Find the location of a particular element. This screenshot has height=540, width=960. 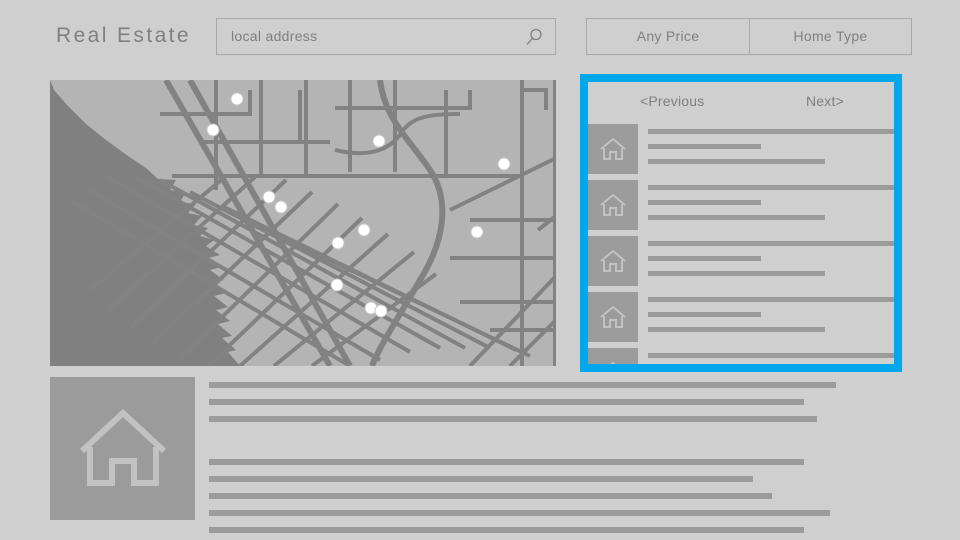

house-icon is located at coordinates (123, 447).